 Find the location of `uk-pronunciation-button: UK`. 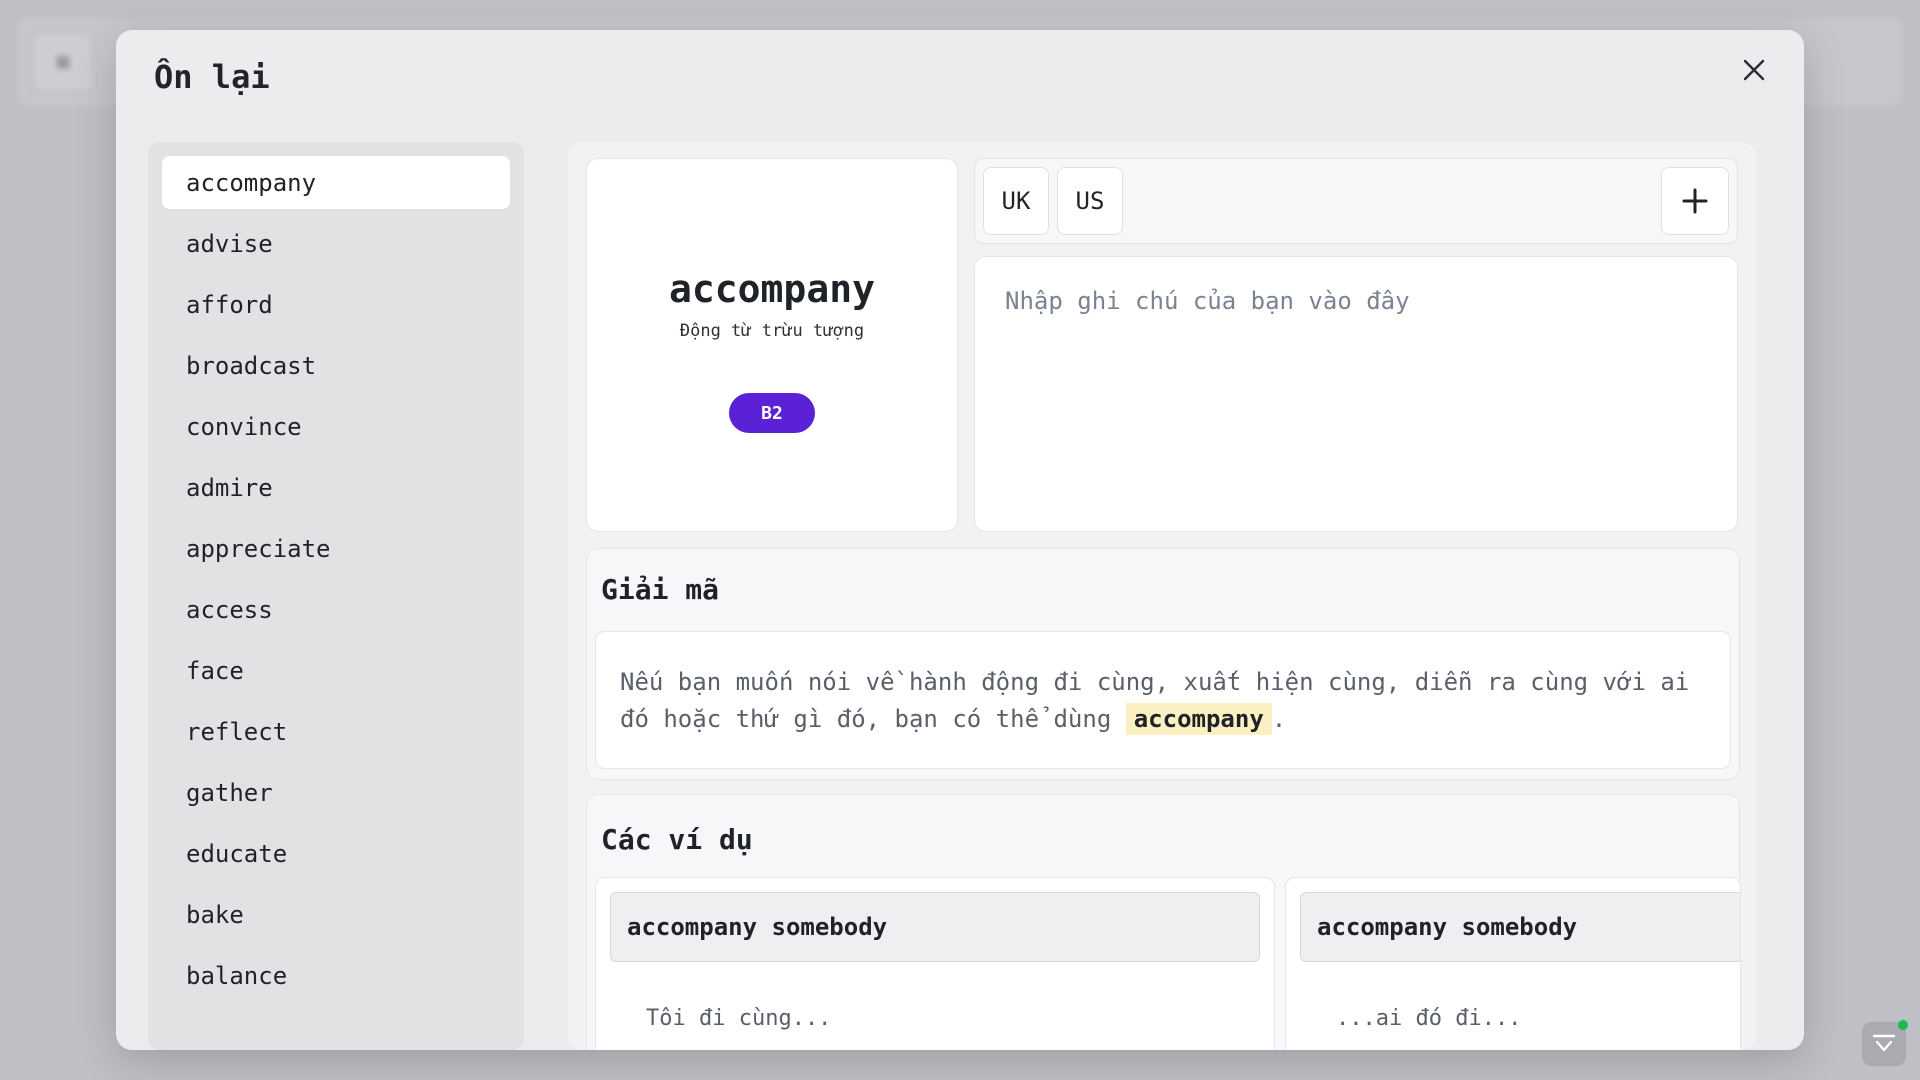

uk-pronunciation-button: UK is located at coordinates (1016, 201).